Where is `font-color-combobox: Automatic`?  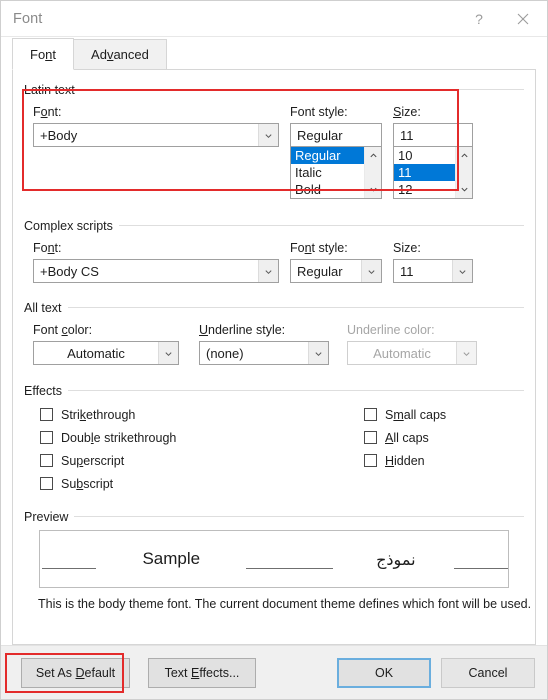
font-color-combobox: Automatic is located at coordinates (106, 353).